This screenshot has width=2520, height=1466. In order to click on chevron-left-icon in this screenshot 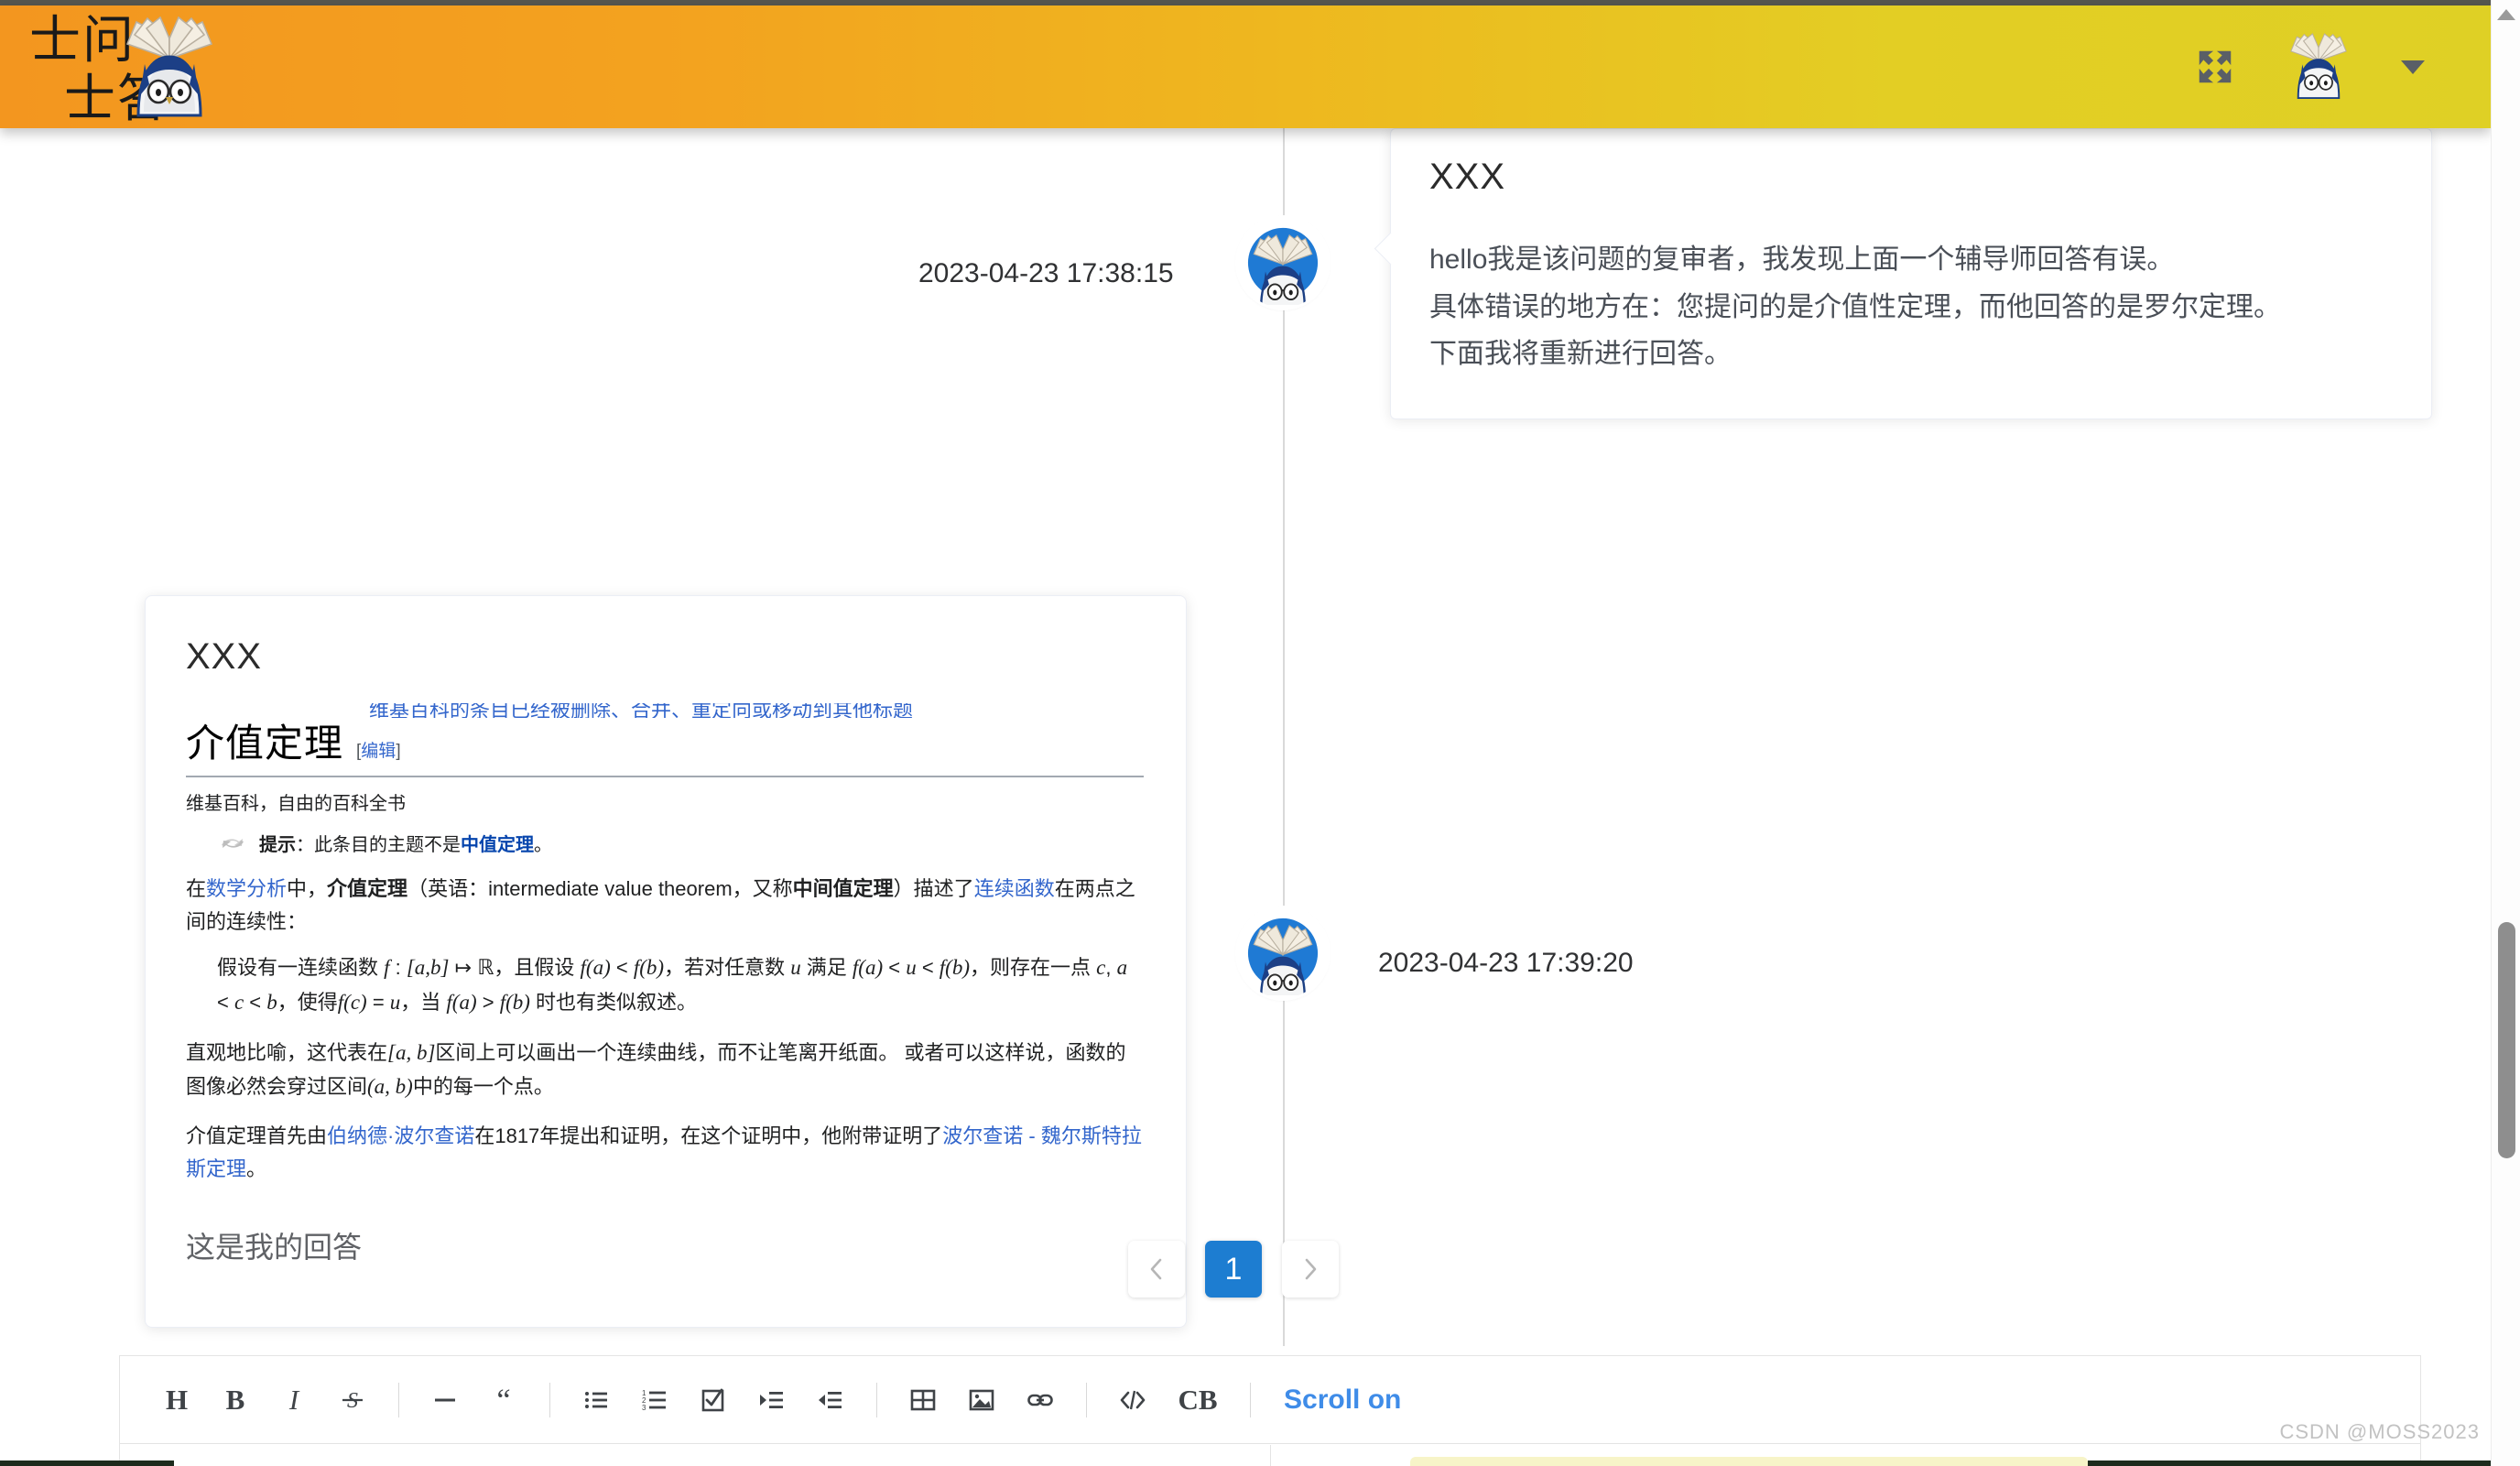, I will do `click(1156, 1269)`.